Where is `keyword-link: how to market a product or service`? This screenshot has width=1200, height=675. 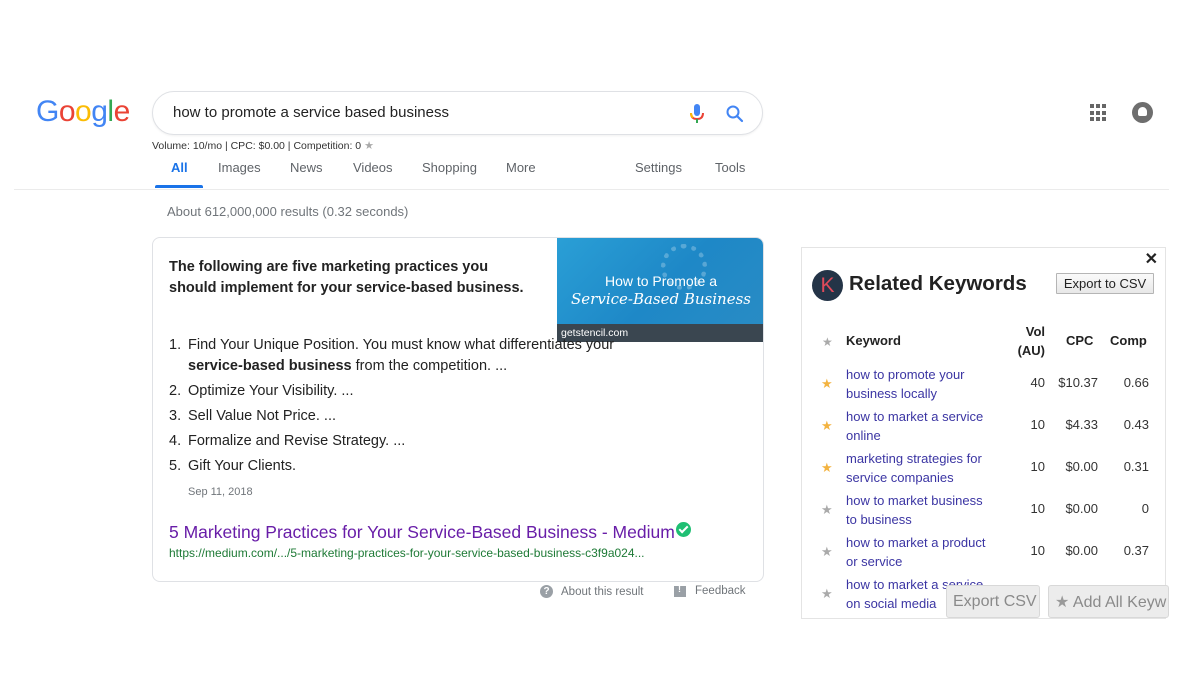
keyword-link: how to market a product or service is located at coordinates (921, 552).